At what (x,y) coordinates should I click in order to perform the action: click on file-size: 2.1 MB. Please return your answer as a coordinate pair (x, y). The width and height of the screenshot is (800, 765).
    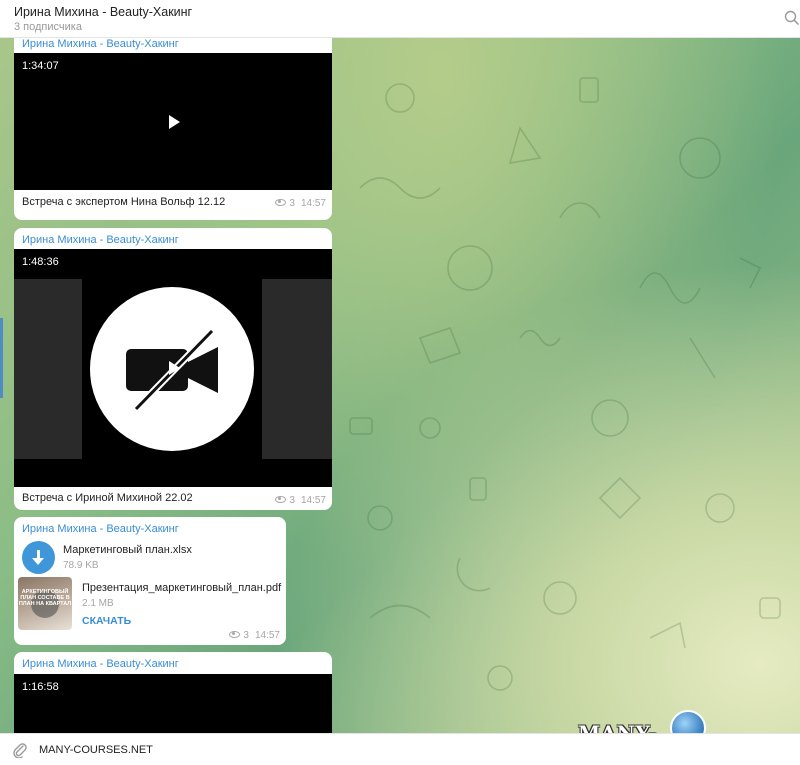
    Looking at the image, I should click on (98, 603).